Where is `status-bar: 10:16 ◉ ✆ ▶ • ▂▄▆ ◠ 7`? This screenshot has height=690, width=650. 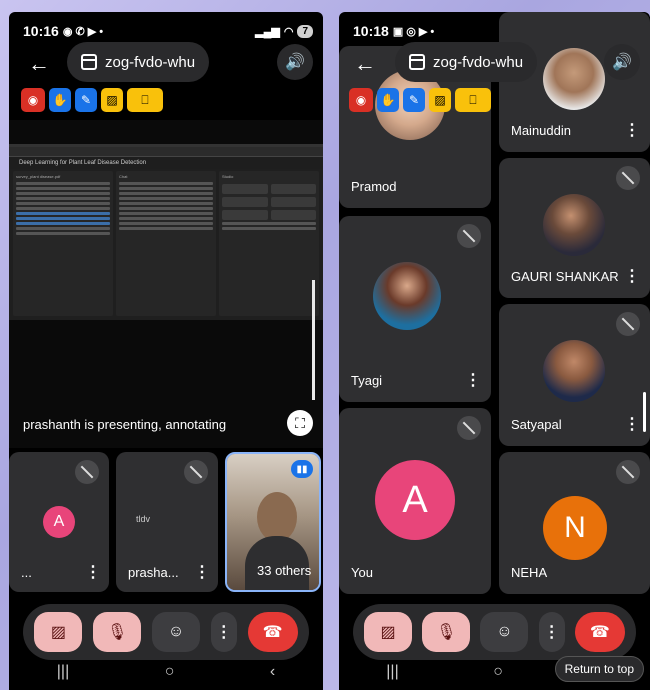
status-bar: 10:16 ◉ ✆ ▶ • ▂▄▆ ◠ 7 is located at coordinates (168, 31).